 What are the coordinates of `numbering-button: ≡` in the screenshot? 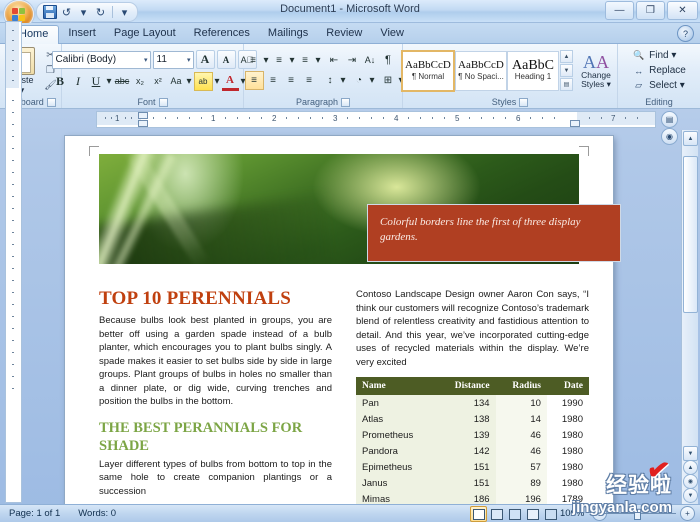 It's located at (279, 60).